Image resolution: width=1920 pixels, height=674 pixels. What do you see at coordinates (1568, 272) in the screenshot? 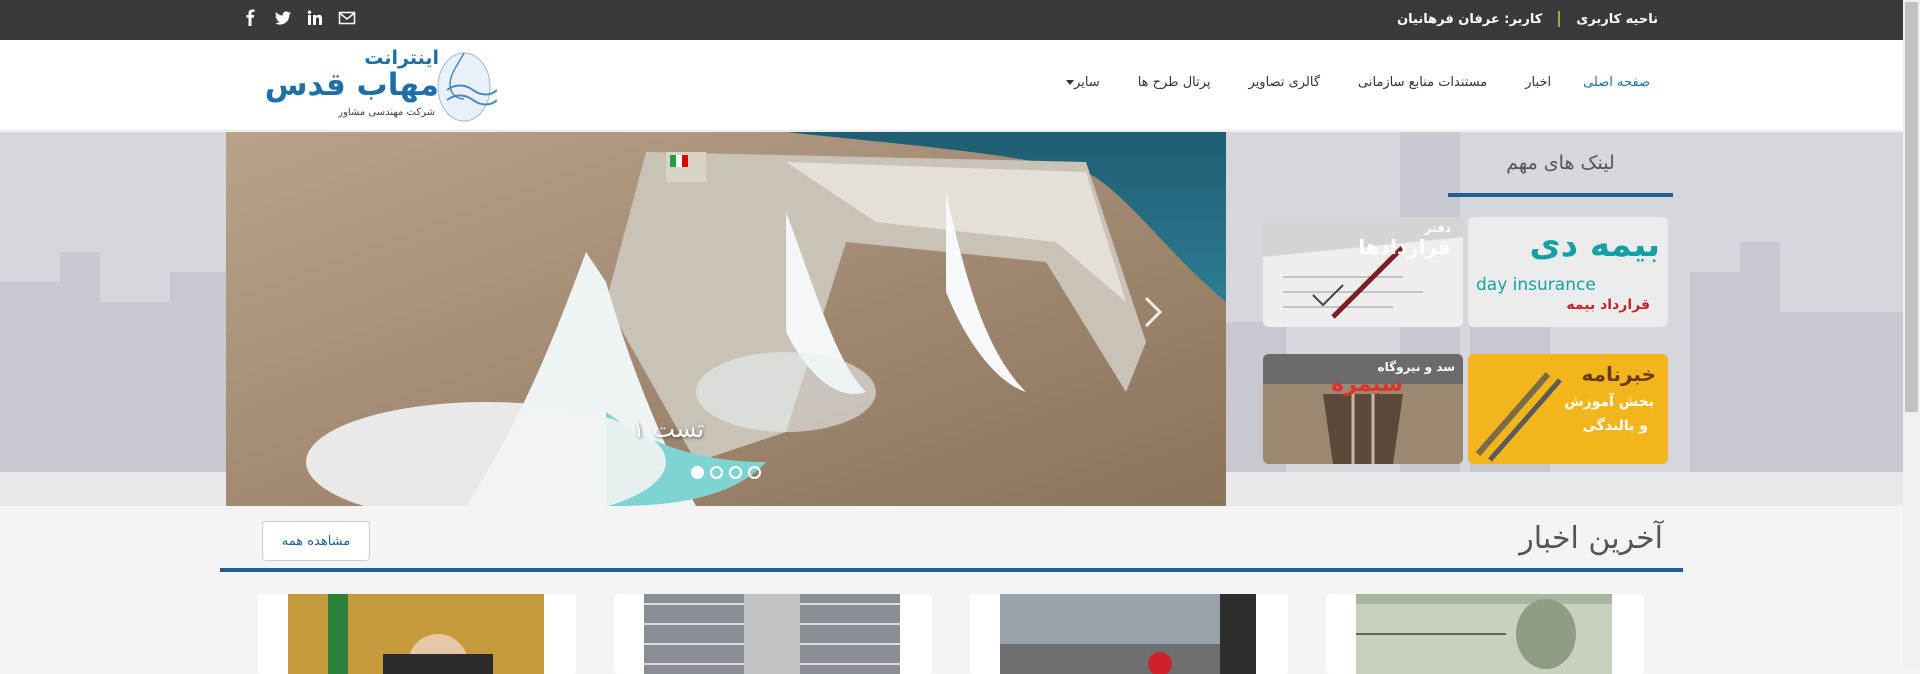
I see `tile-day-insurance: بیمه دی day insurance قرارداد بیمه` at bounding box center [1568, 272].